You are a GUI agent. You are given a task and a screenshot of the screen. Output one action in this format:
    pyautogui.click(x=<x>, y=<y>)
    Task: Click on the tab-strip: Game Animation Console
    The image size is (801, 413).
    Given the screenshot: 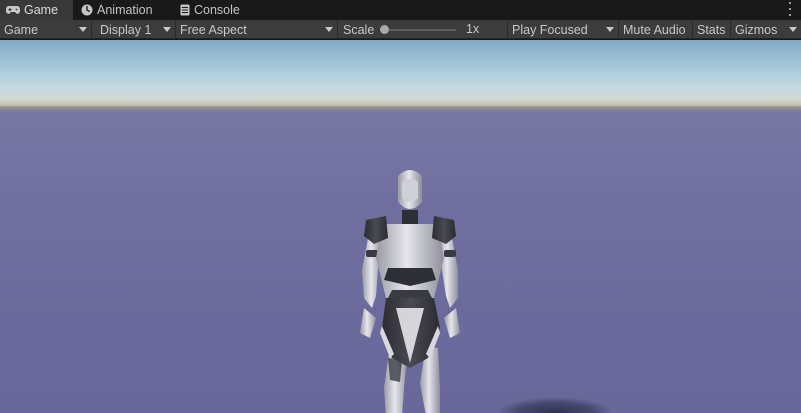 What is the action you would take?
    pyautogui.click(x=400, y=10)
    